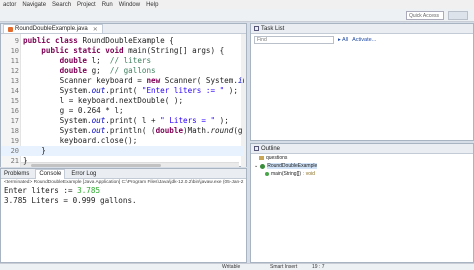  Describe the element at coordinates (14, 141) in the screenshot. I see `line-number: 19` at that location.